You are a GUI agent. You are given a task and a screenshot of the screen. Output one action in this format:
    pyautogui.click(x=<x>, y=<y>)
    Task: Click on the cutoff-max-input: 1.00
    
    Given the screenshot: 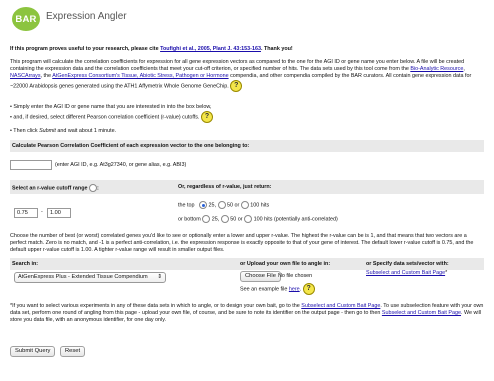 What is the action you would take?
    pyautogui.click(x=59, y=213)
    